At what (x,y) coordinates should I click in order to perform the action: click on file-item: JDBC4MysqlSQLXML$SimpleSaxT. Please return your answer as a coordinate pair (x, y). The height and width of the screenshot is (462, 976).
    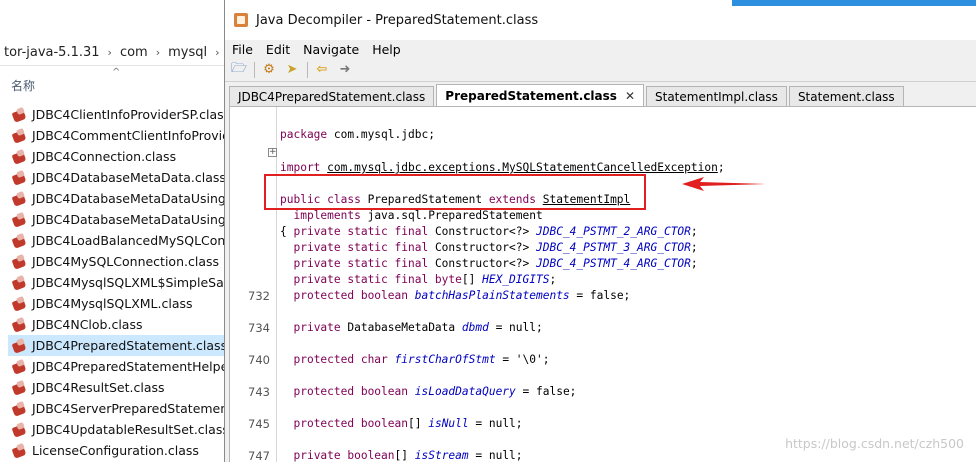
    Looking at the image, I should click on (118, 282).